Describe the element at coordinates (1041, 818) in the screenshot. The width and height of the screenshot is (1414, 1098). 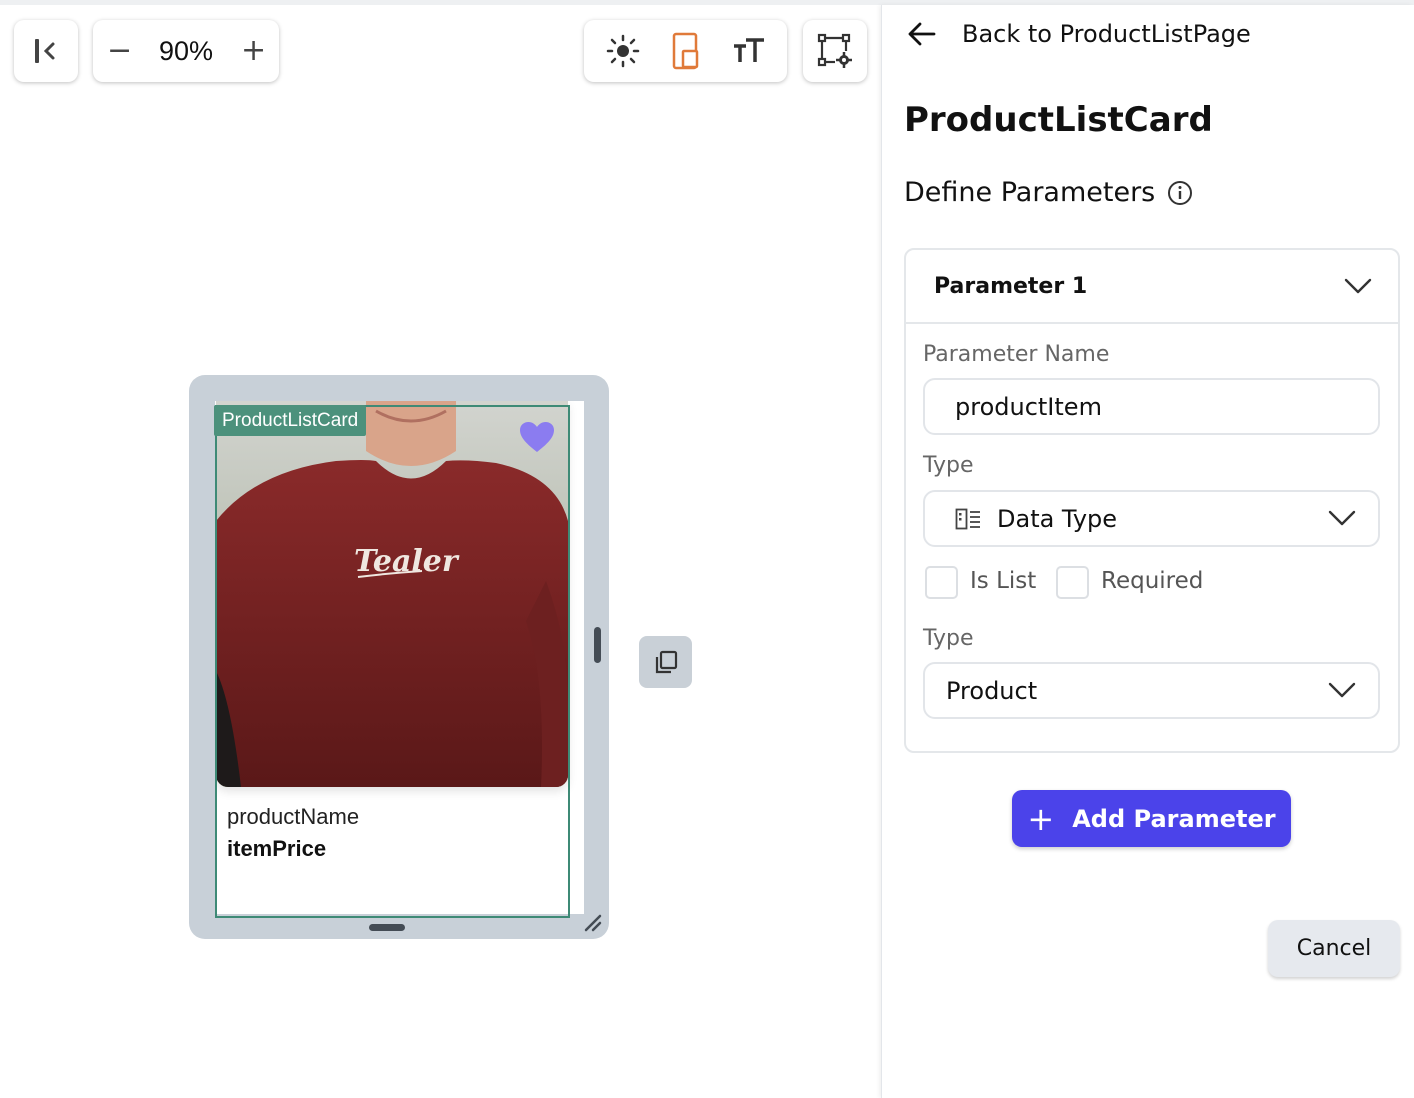
I see `plus-icon: +` at that location.